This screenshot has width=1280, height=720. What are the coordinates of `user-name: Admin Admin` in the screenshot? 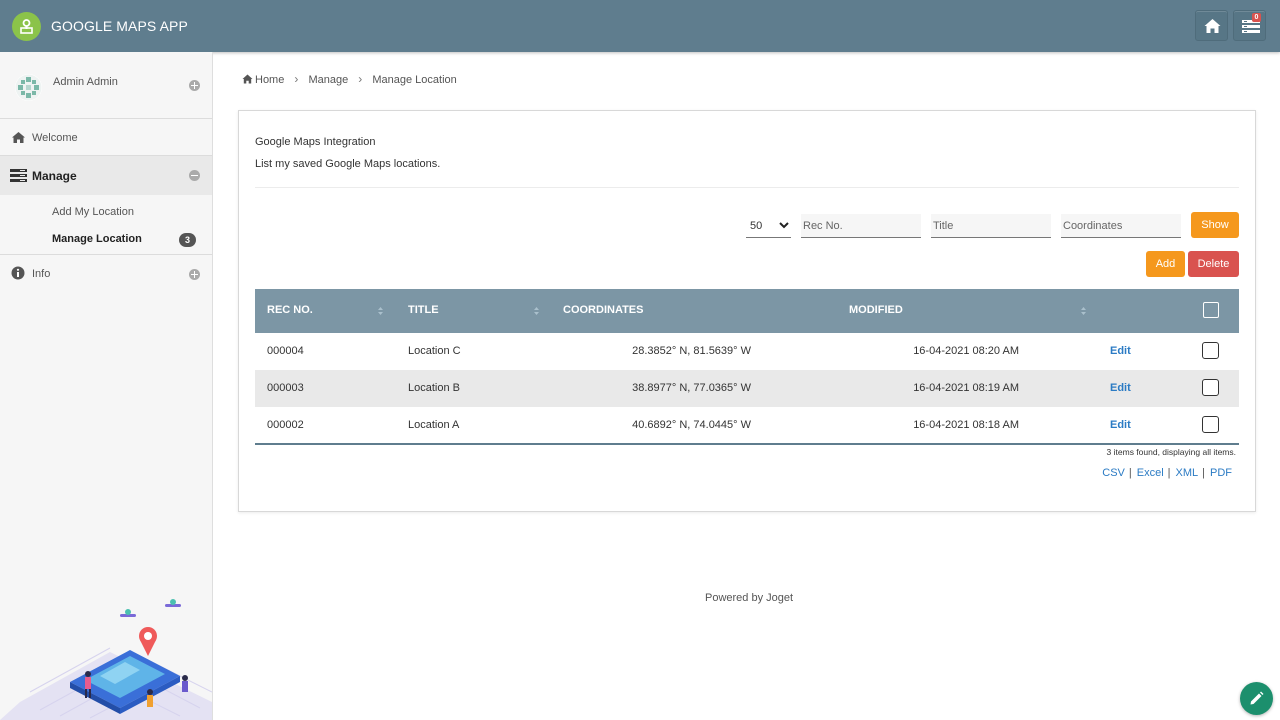 It's located at (85, 82).